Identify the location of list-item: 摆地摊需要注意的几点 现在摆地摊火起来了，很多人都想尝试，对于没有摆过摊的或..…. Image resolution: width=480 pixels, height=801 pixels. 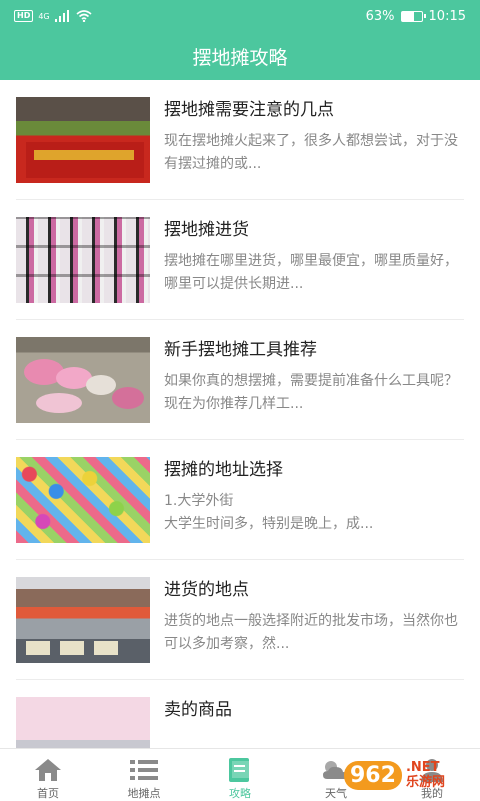
(240, 140).